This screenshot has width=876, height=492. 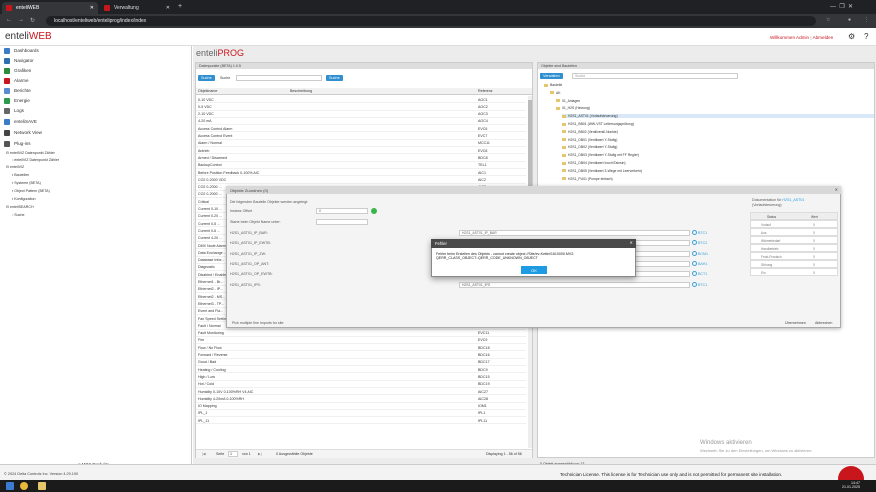 What do you see at coordinates (207, 91) in the screenshot?
I see `column-header: Objektname` at bounding box center [207, 91].